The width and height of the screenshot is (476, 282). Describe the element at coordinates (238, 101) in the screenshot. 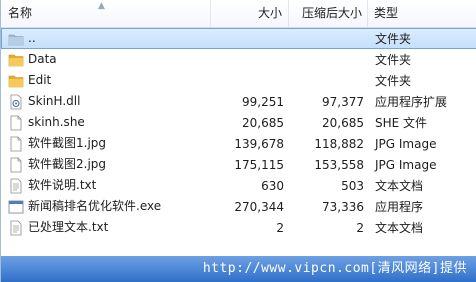

I see `file-row: SkinH.dll 99,251 97,377 应用程序扩展` at that location.